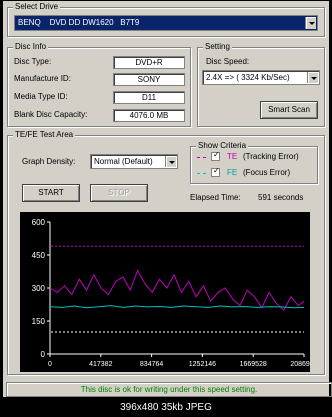 Image resolution: width=332 pixels, height=417 pixels. Describe the element at coordinates (166, 407) in the screenshot. I see `image-caption: 396x480 35kb JPEG` at that location.